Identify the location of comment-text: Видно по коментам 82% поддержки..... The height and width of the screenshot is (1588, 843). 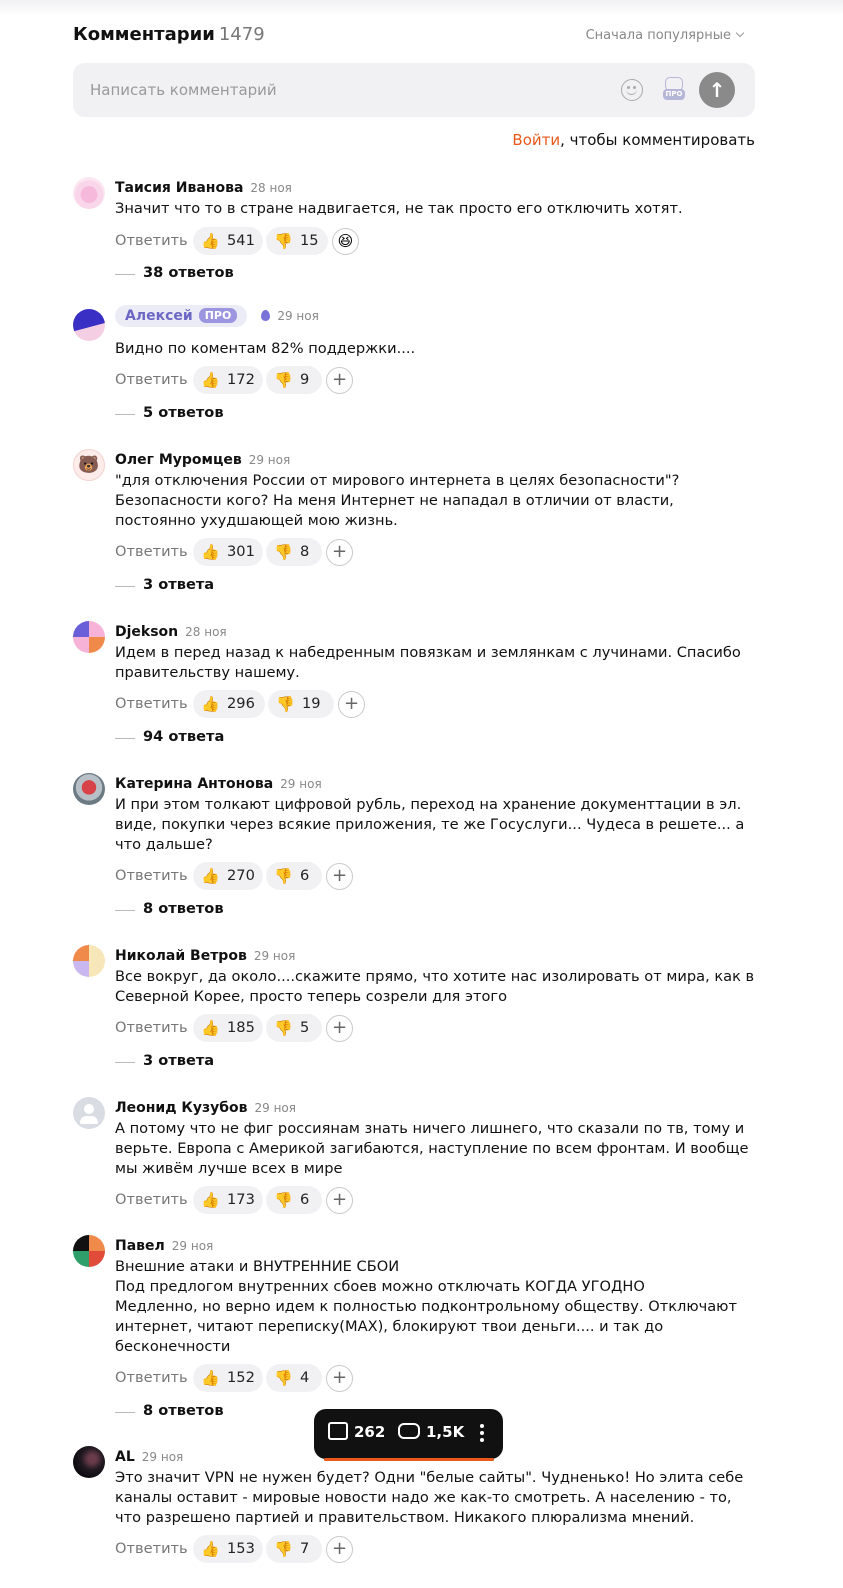
(265, 348).